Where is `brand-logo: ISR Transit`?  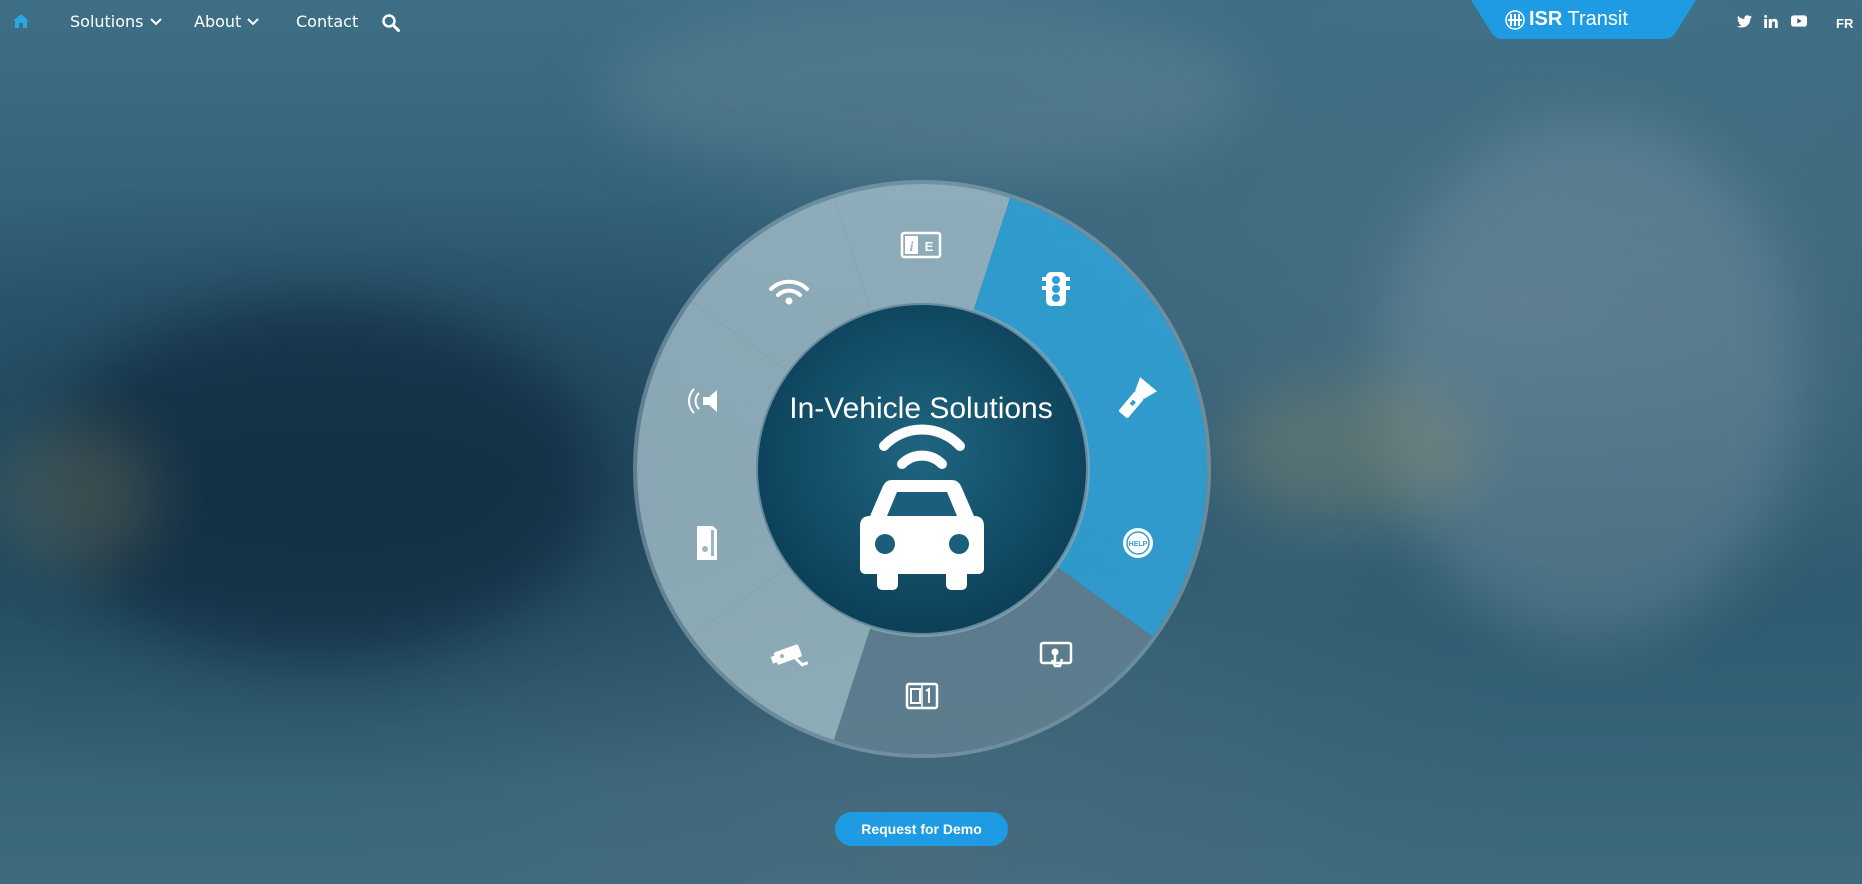 brand-logo: ISR Transit is located at coordinates (1583, 20).